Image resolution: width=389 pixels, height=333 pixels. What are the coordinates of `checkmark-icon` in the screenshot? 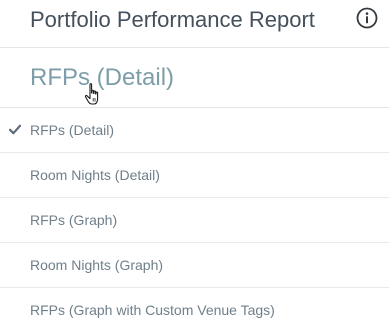 It's located at (15, 129).